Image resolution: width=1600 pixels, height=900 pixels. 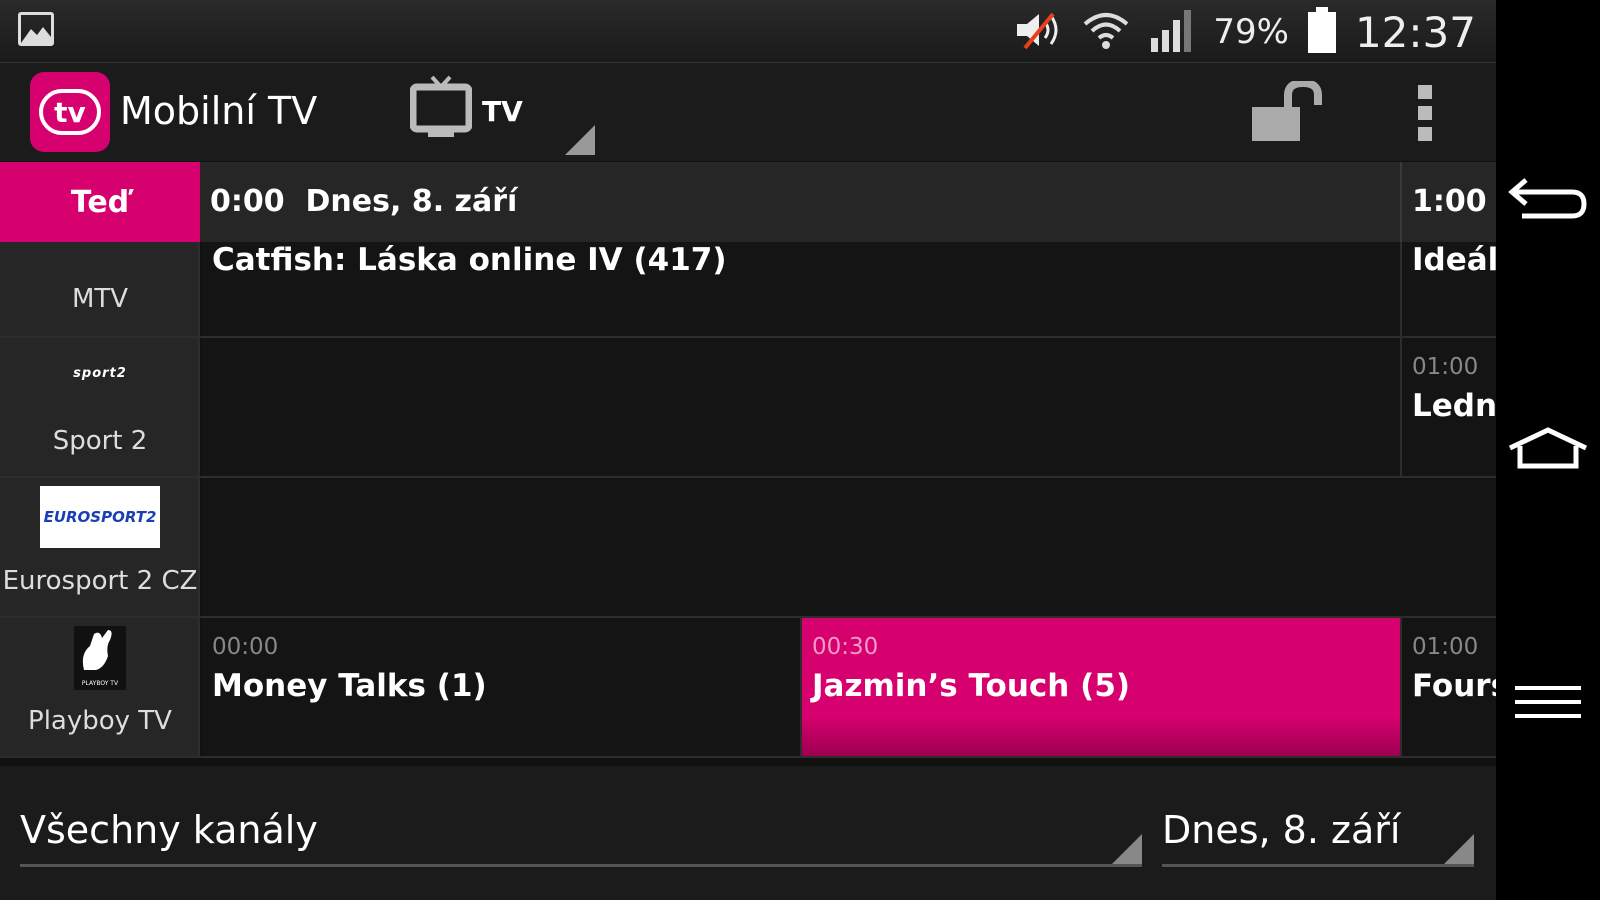 I want to click on home-icon, so click(x=1548, y=448).